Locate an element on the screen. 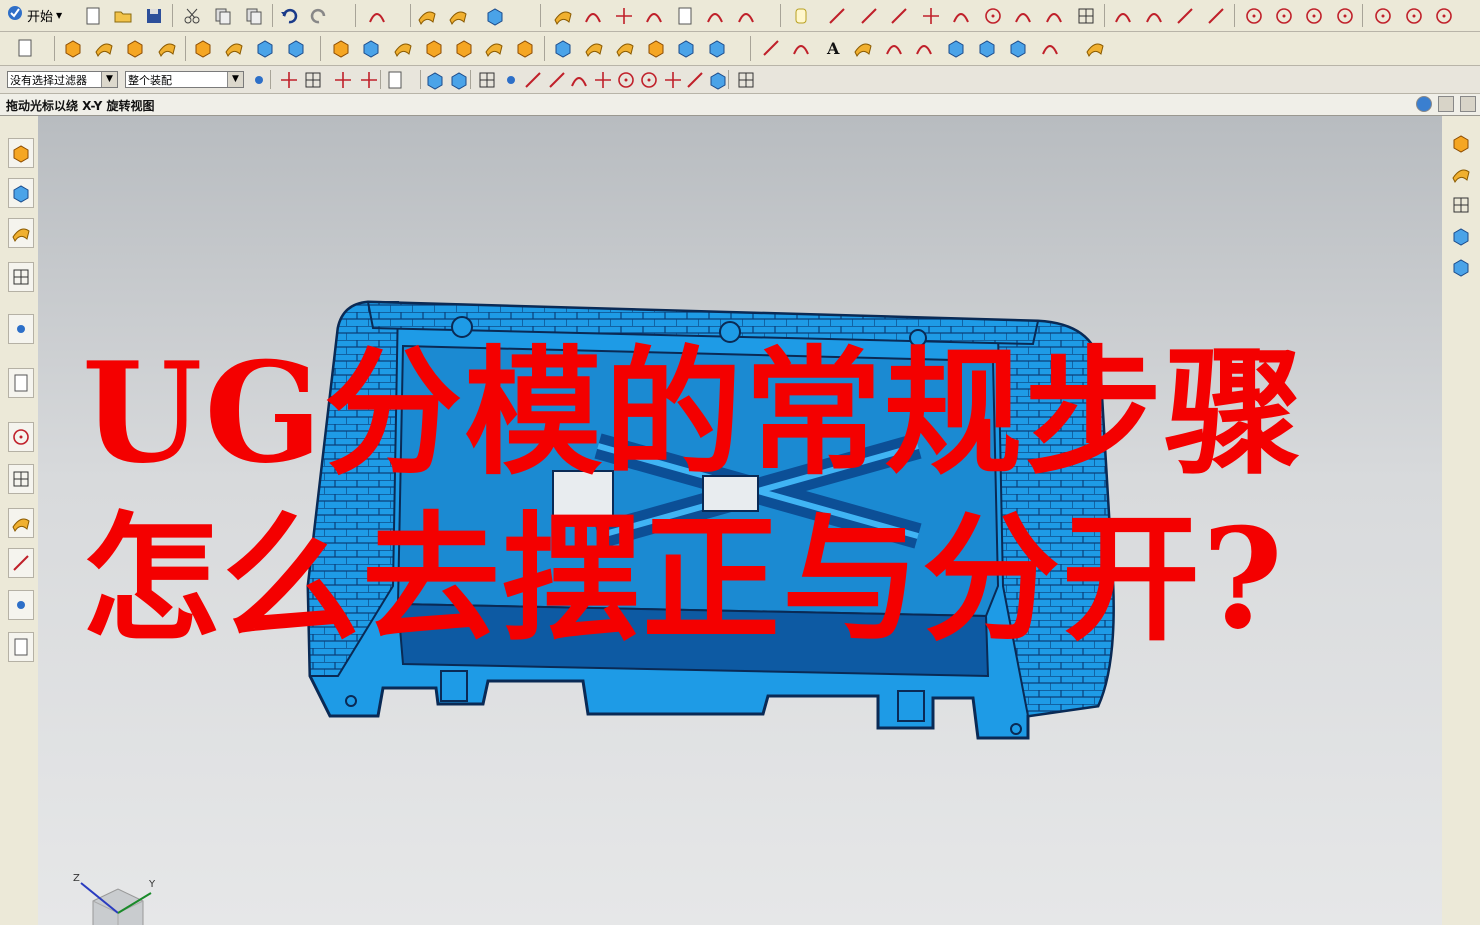 This screenshot has height=925, width=1480. offset-curve-icon is located at coordinates (1086, 16).